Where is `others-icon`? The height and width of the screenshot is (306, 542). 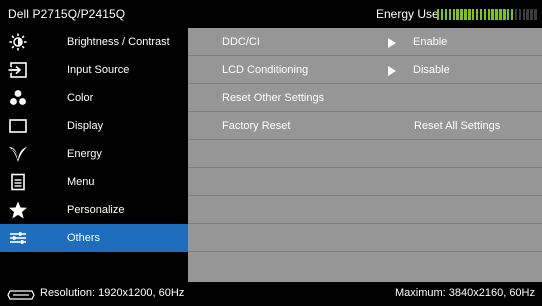
others-icon is located at coordinates (18, 238).